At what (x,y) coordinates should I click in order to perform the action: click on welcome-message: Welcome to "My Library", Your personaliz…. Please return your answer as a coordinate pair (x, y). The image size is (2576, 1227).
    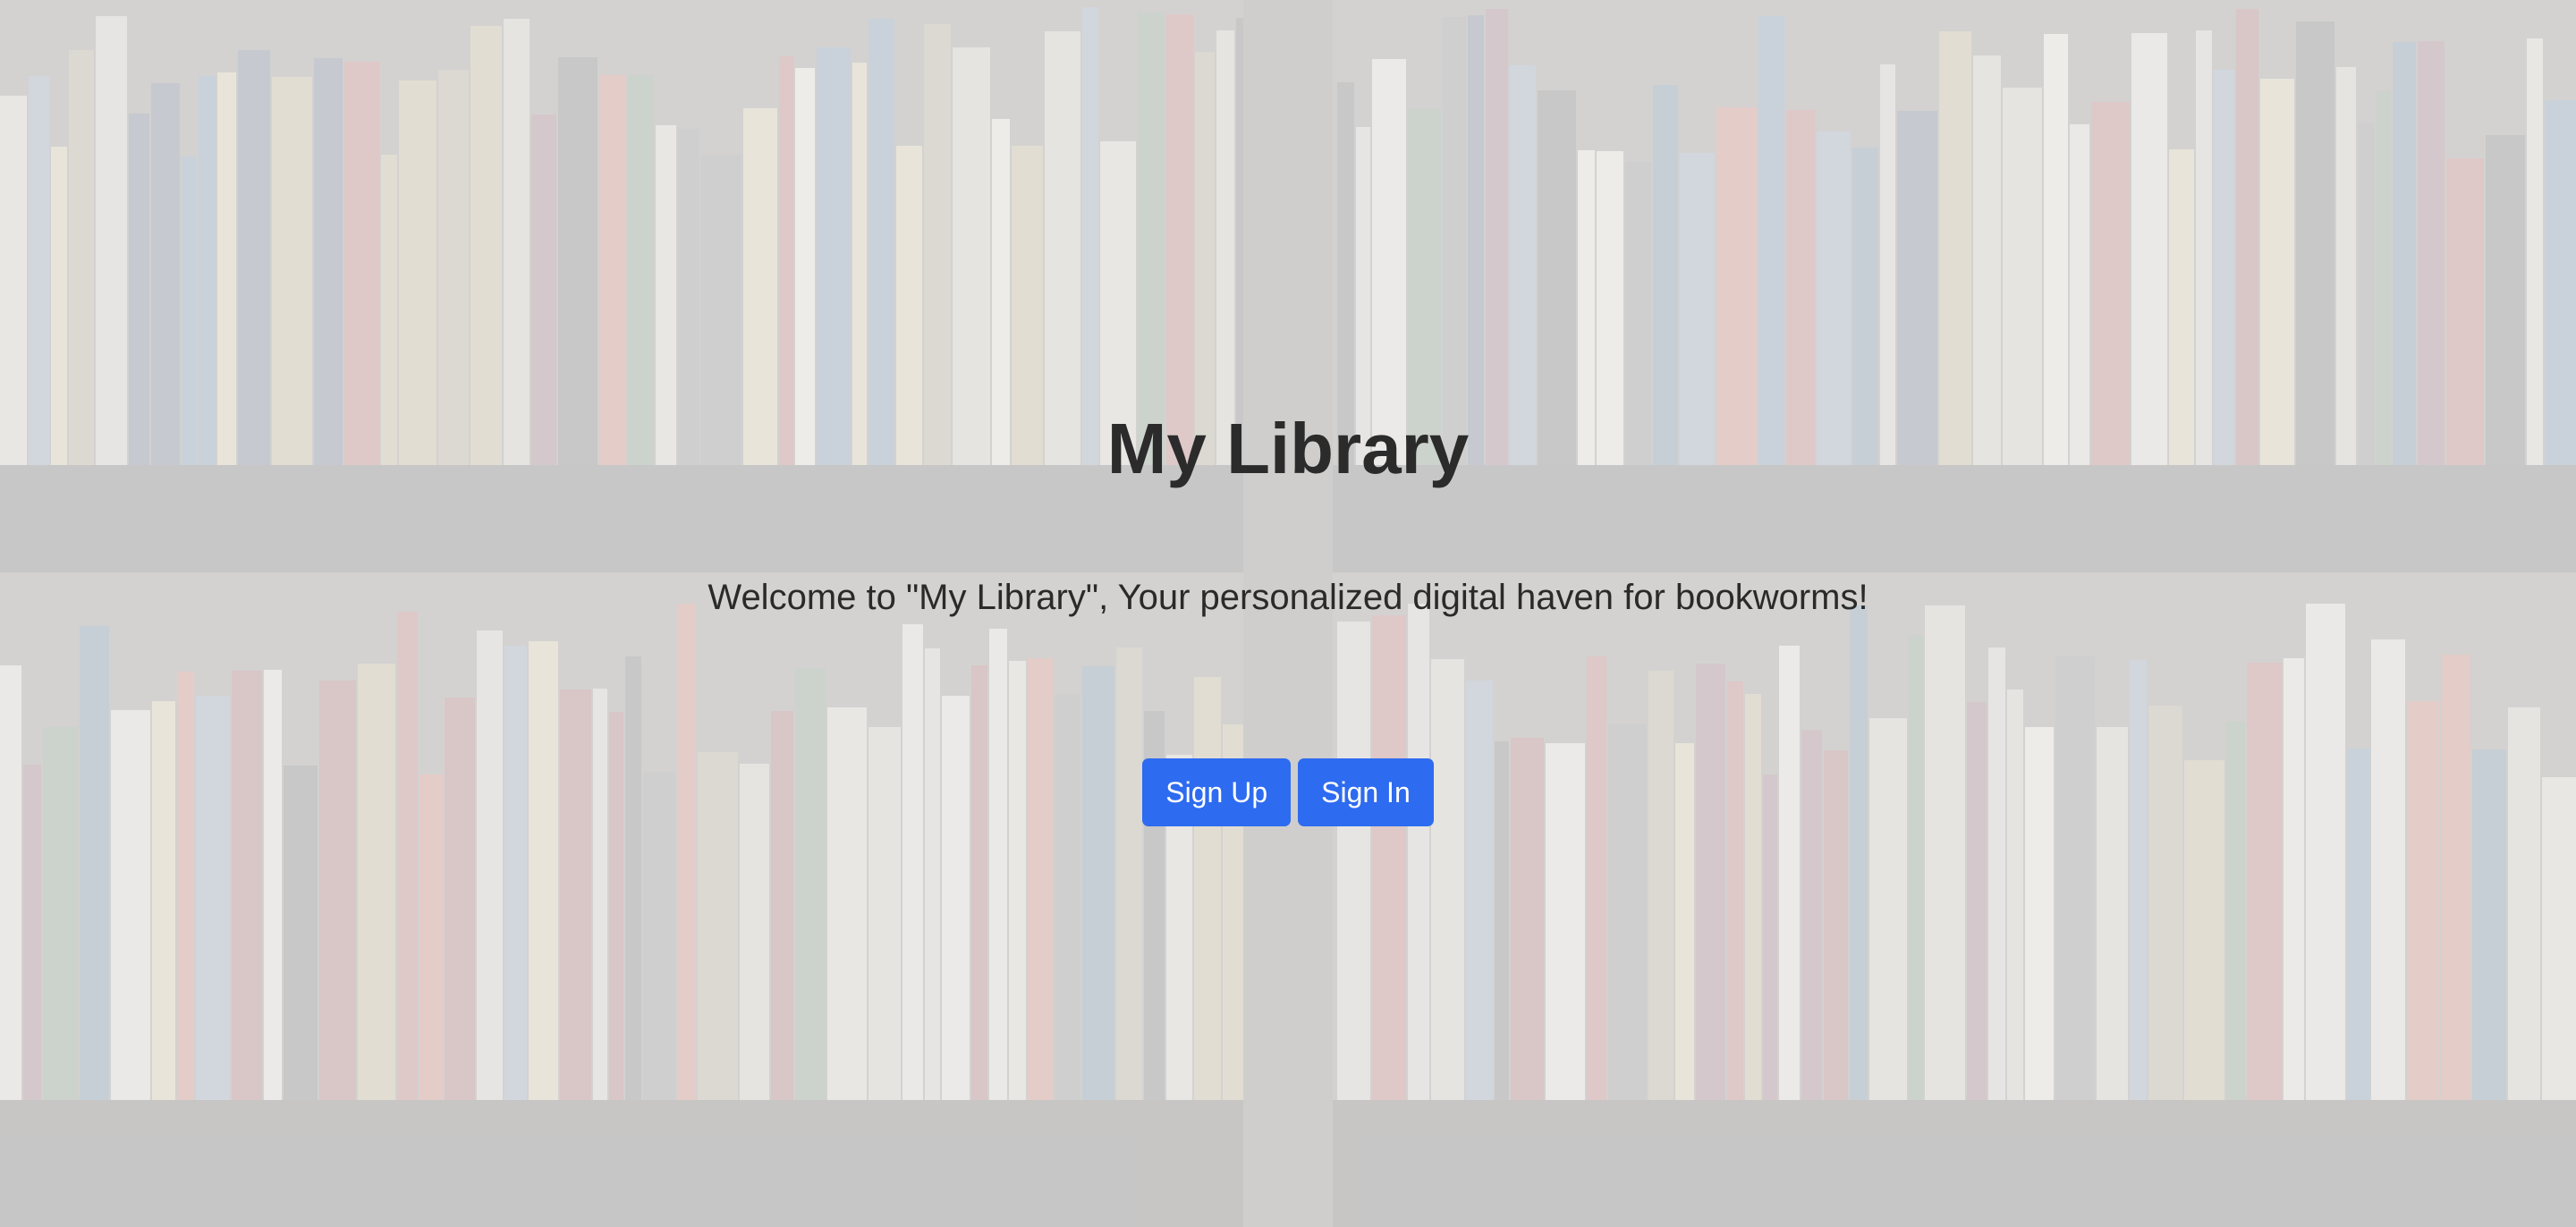
    Looking at the image, I should click on (1288, 597).